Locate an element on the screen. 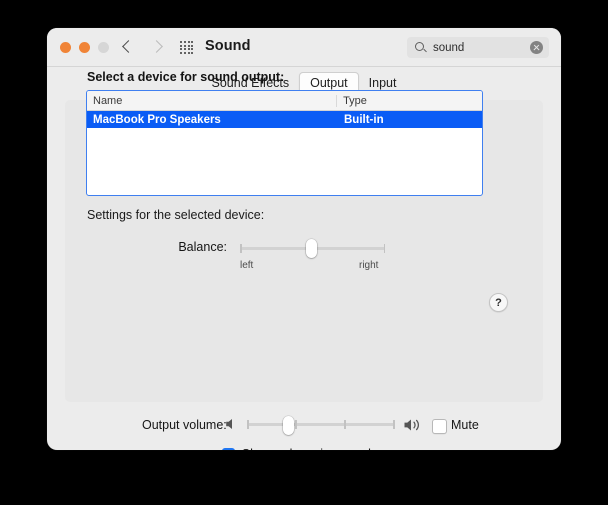  output-volume-row: Output volume: Mute is located at coordinates (304, 425).